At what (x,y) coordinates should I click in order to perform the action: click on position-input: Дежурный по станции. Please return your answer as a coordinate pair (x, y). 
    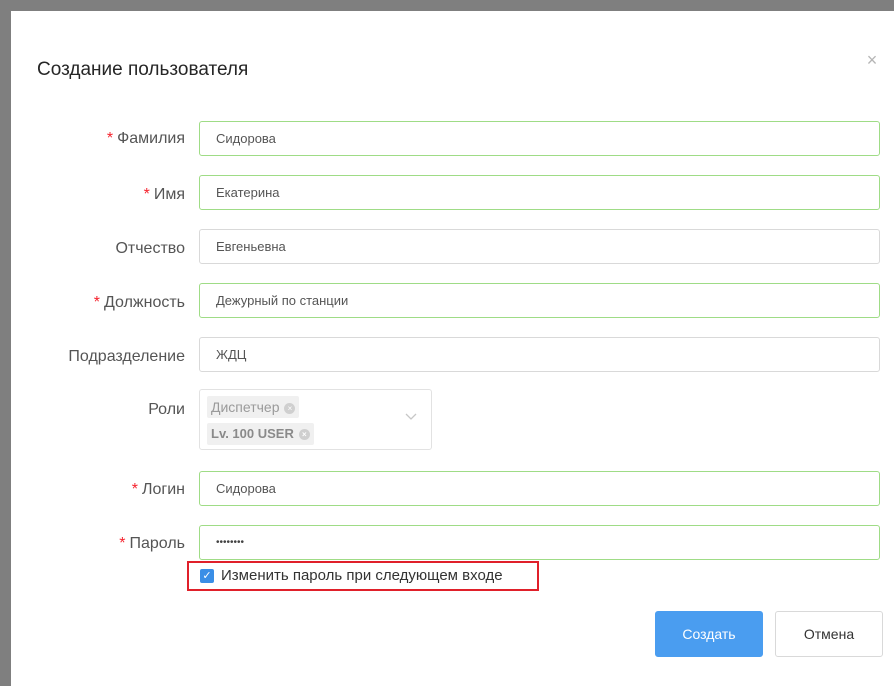
    Looking at the image, I should click on (539, 300).